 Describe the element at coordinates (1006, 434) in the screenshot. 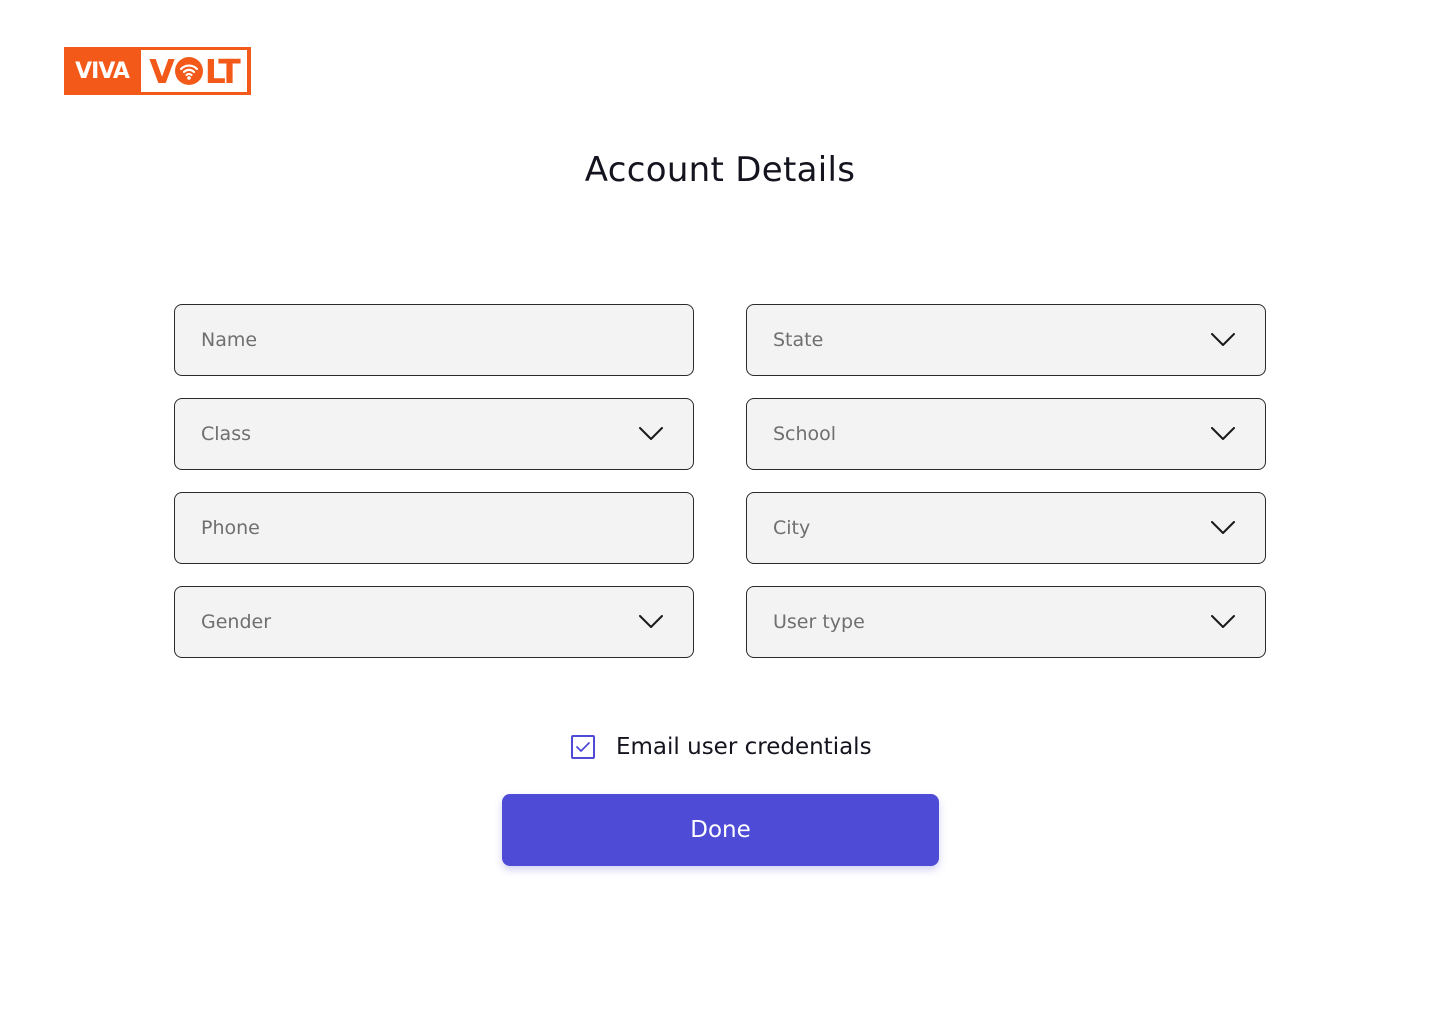

I see `school-dropdown: School` at that location.